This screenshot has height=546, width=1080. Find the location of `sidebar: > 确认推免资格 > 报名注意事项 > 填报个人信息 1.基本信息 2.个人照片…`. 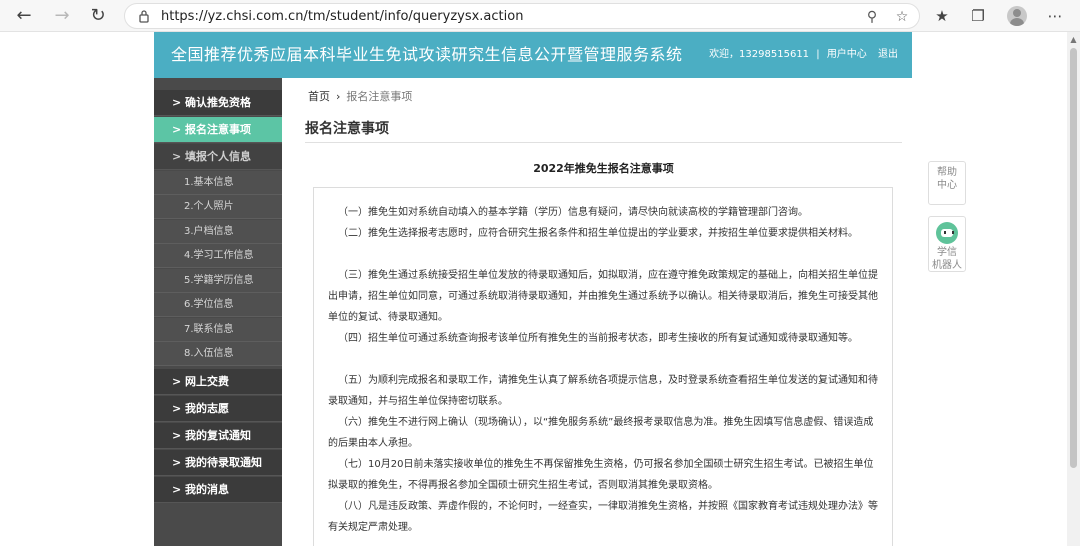

sidebar: > 确认推免资格 > 报名注意事项 > 填报个人信息 1.基本信息 2.个人照片… is located at coordinates (218, 312).